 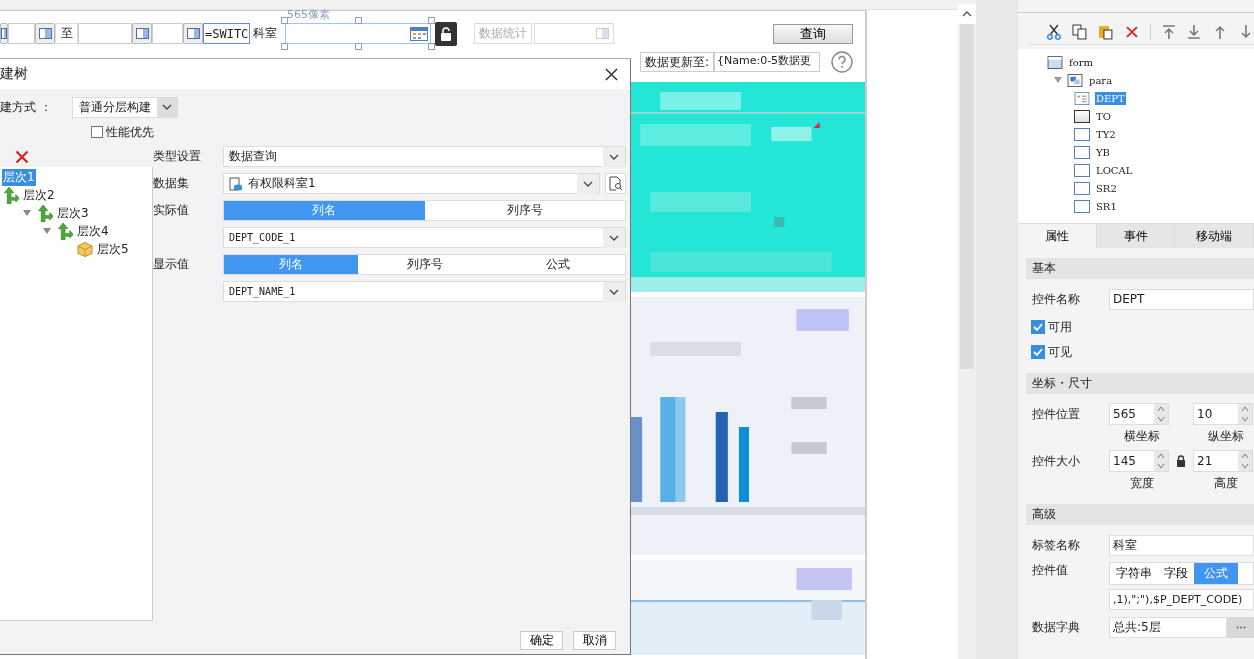 What do you see at coordinates (1101, 80) in the screenshot?
I see `tree-item: para` at bounding box center [1101, 80].